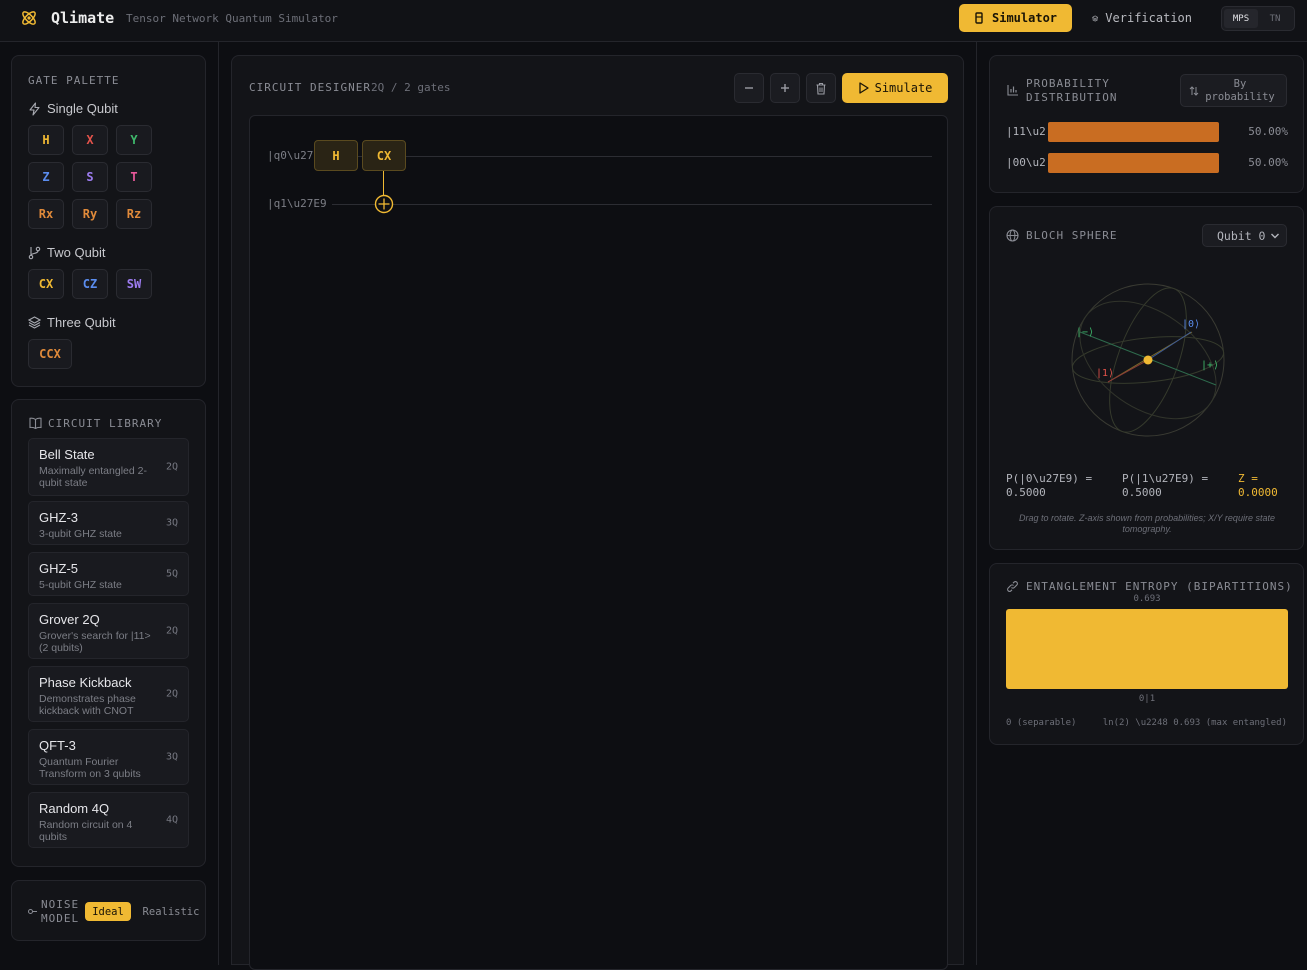 This screenshot has height=970, width=1307. Describe the element at coordinates (134, 284) in the screenshot. I see `gate-sw-button: SW` at that location.